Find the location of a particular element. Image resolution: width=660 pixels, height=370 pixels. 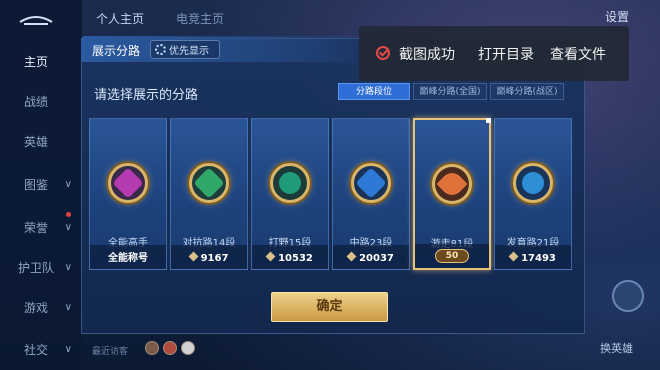

priority-display-button: 优先显示 is located at coordinates (185, 49).